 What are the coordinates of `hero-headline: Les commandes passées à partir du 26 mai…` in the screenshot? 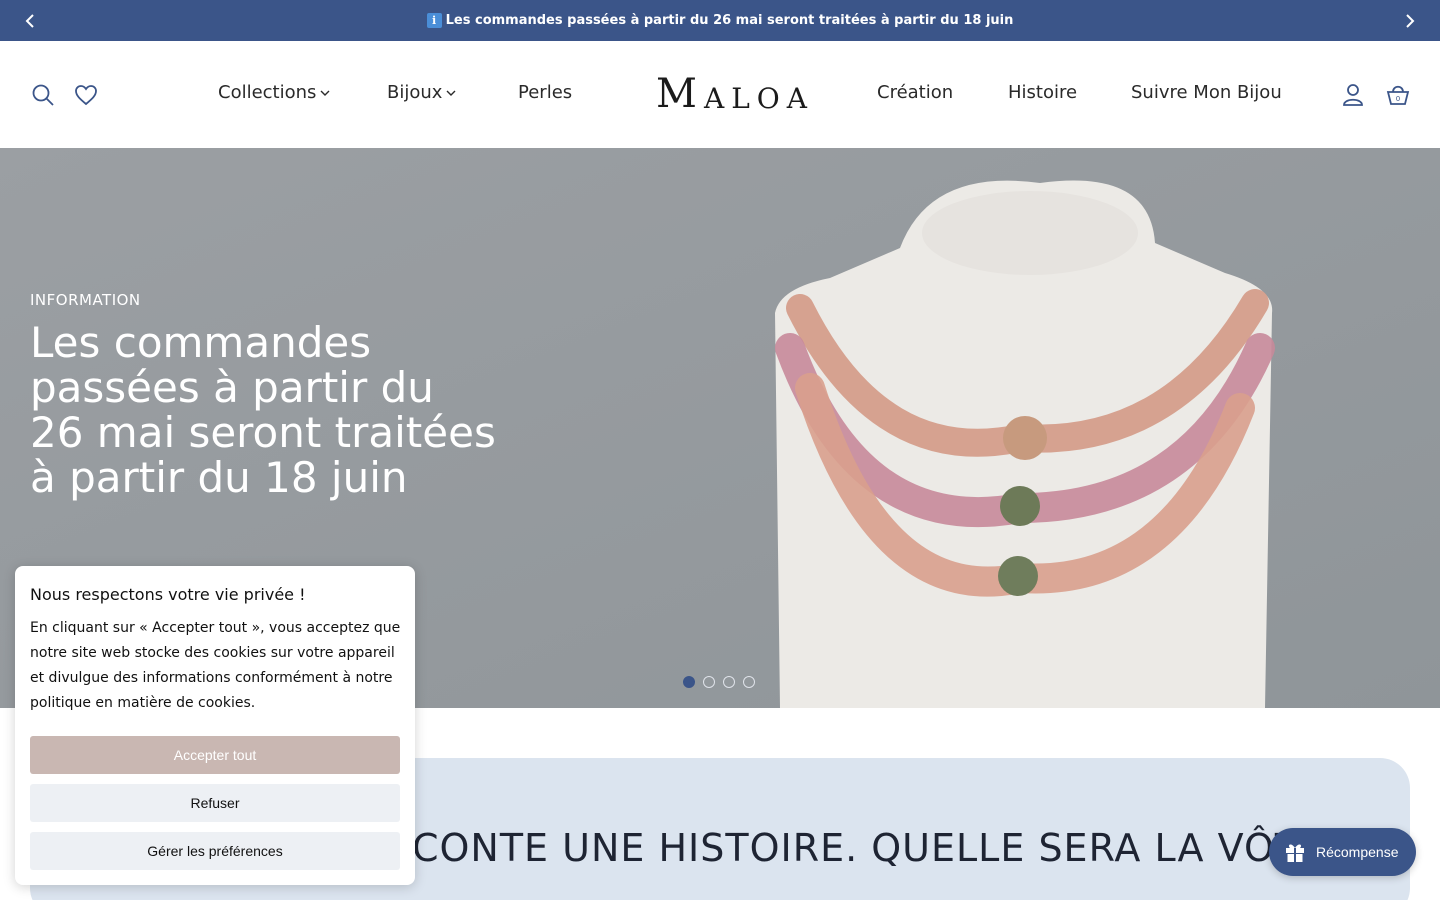 It's located at (263, 410).